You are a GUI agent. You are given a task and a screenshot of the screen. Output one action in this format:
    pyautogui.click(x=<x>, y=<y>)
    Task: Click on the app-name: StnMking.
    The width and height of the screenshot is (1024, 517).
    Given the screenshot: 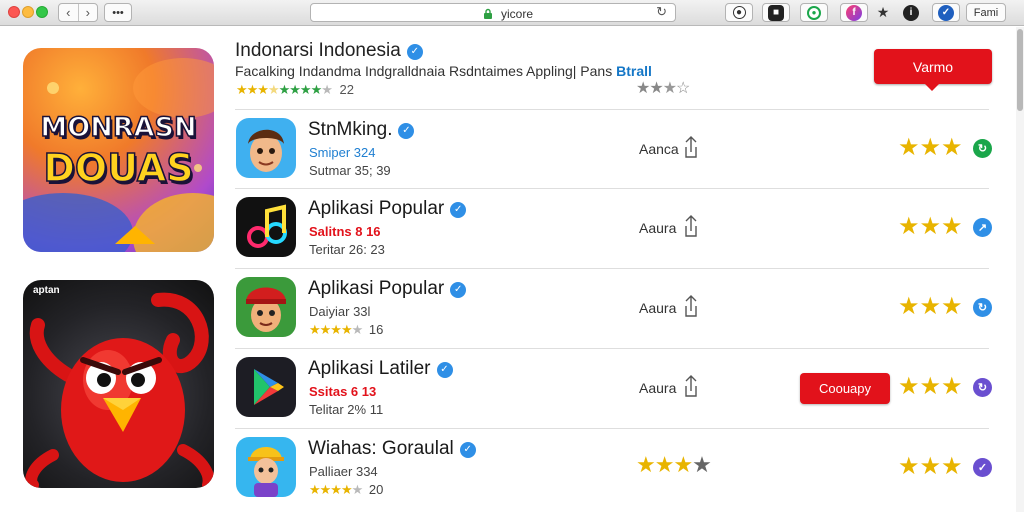 What is the action you would take?
    pyautogui.click(x=350, y=129)
    